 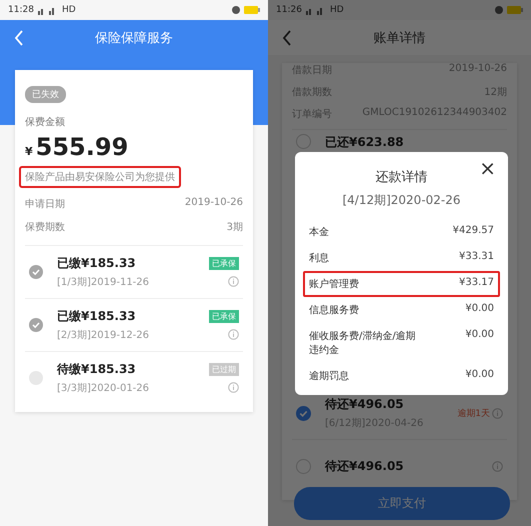 I want to click on premium-amount: 555.99, so click(x=82, y=147).